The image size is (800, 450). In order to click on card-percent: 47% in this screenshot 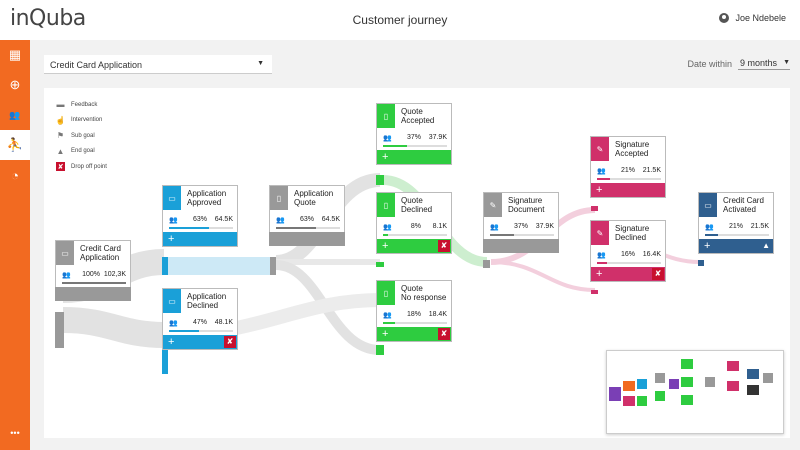, I will do `click(199, 322)`.